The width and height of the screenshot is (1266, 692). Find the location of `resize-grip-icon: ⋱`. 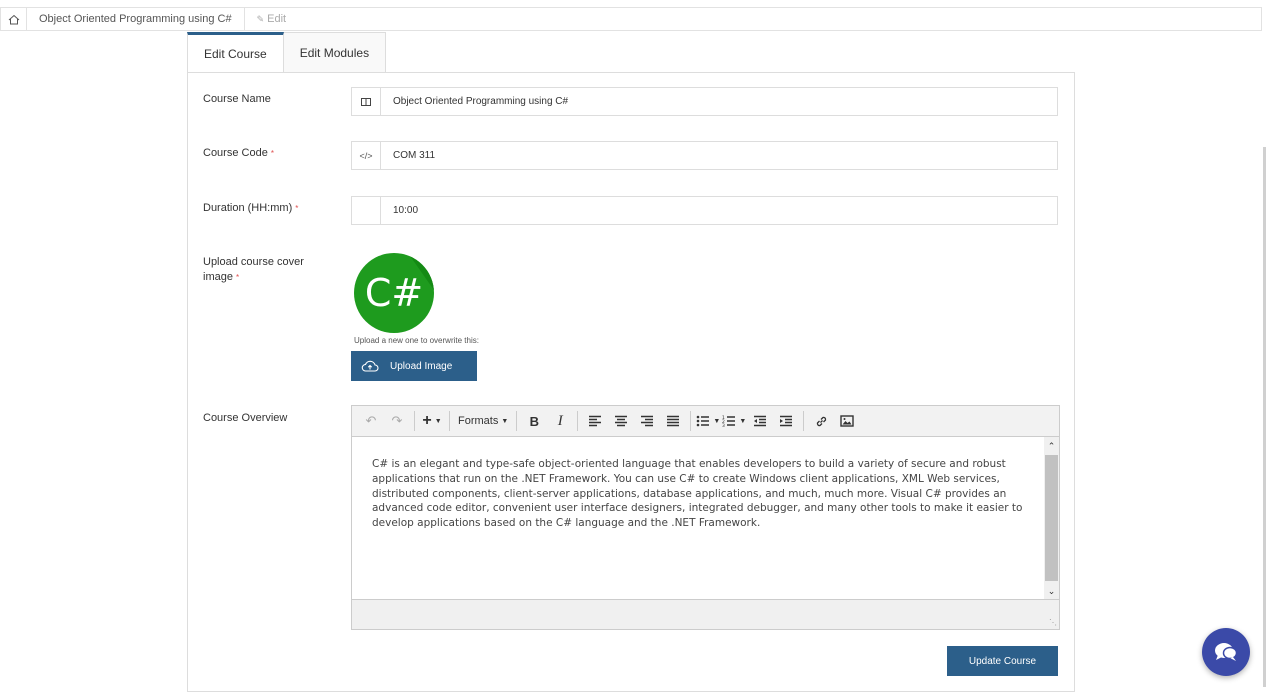

resize-grip-icon: ⋱ is located at coordinates (1053, 622).